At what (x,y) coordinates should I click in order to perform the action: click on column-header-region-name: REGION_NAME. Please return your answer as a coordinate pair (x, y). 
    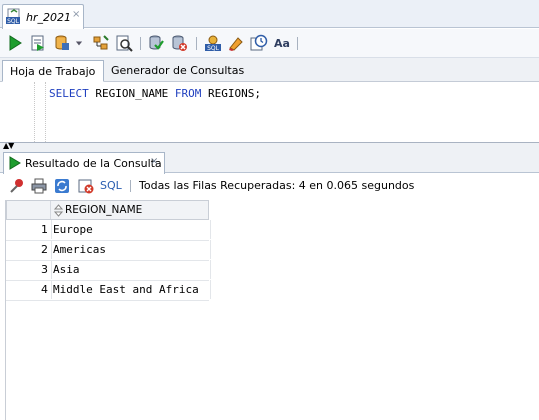
    Looking at the image, I should click on (130, 210).